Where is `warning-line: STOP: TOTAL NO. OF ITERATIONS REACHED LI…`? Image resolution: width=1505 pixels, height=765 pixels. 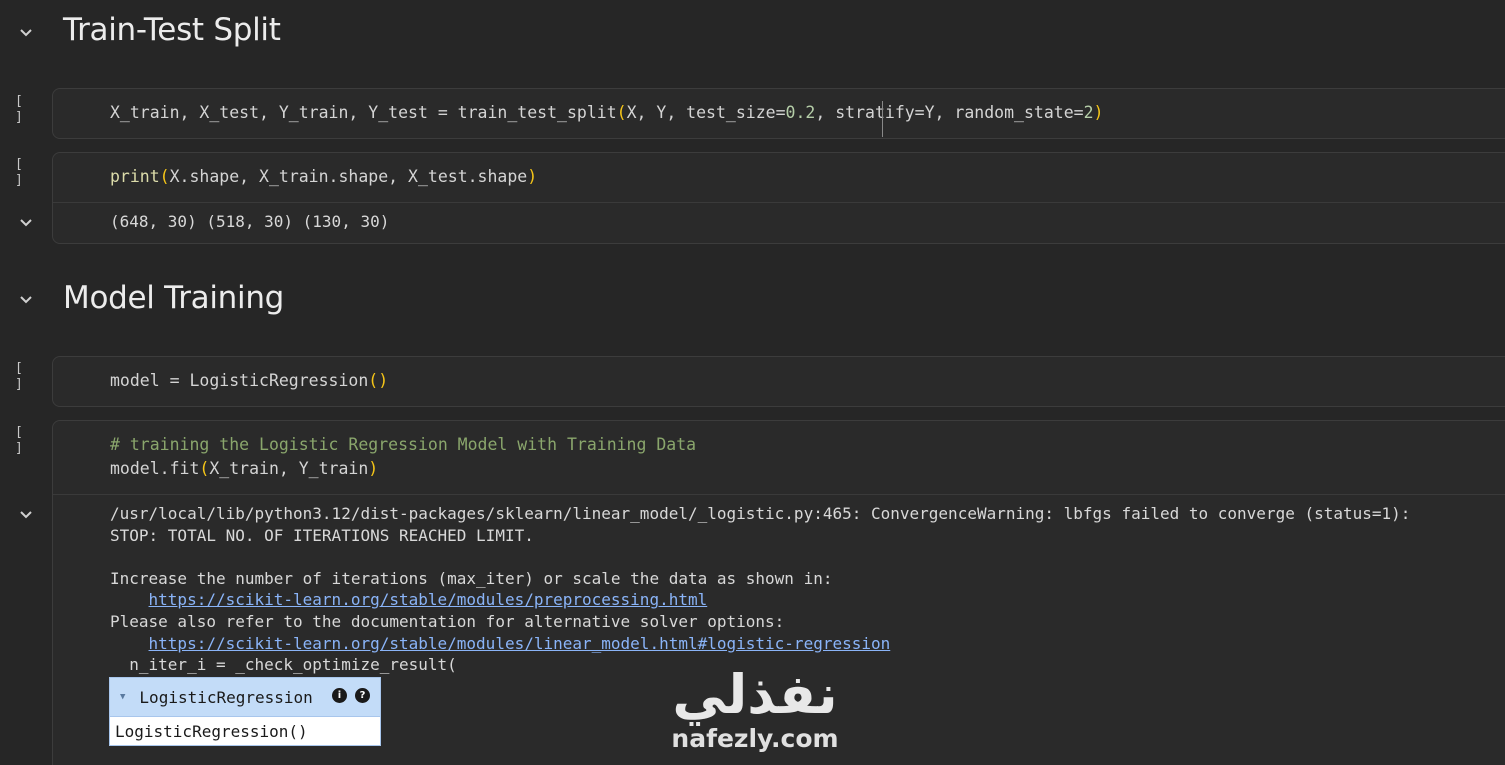 warning-line: STOP: TOTAL NO. OF ITERATIONS REACHED LI… is located at coordinates (322, 535).